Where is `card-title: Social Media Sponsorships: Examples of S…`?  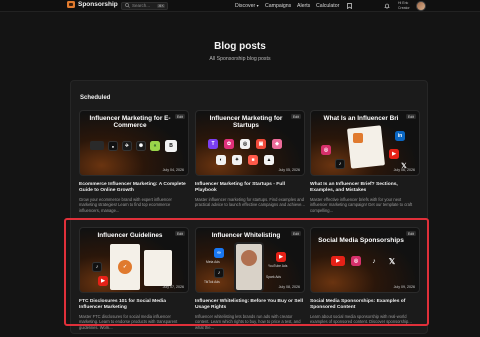 card-title: Social Media Sponsorships: Examples of S… is located at coordinates (365, 305).